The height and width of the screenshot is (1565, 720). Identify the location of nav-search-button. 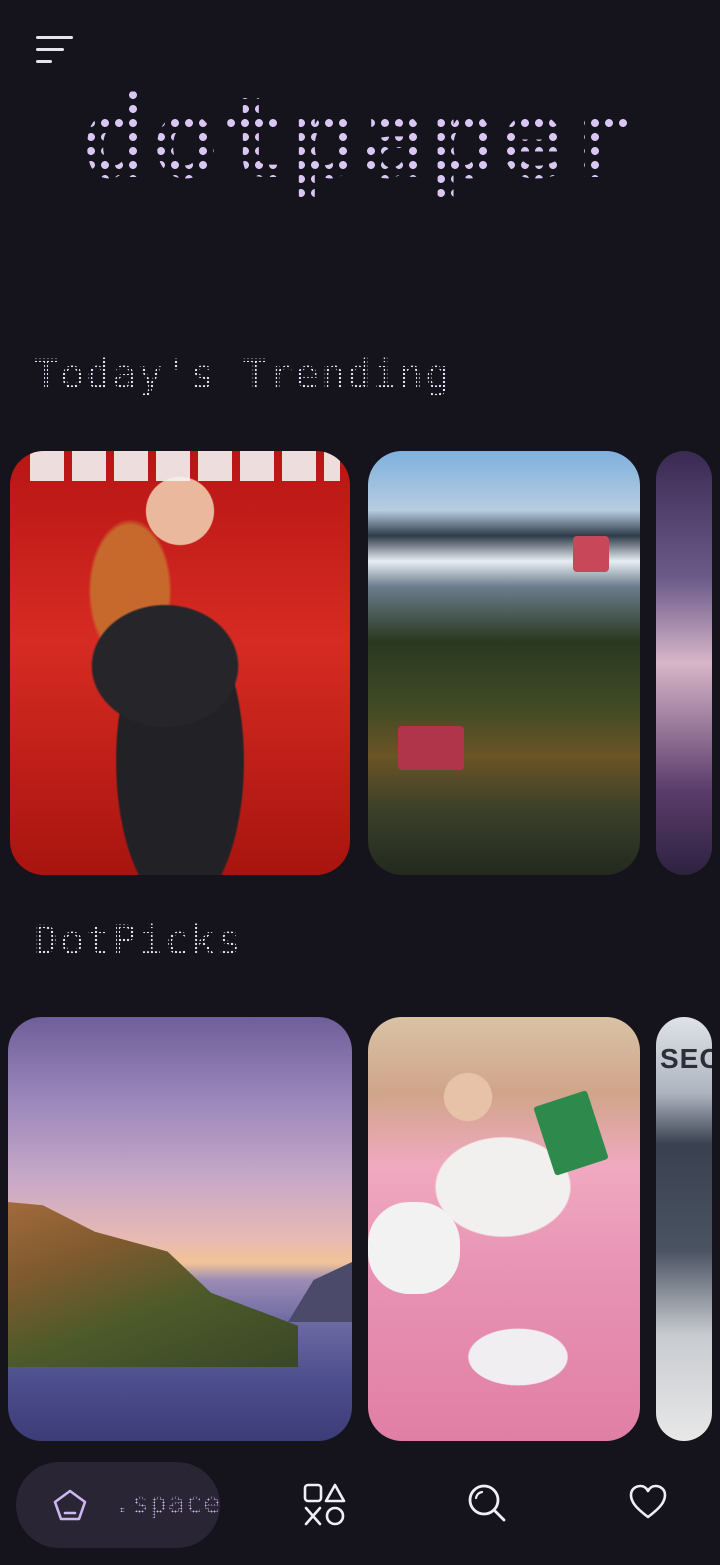
(487, 1505).